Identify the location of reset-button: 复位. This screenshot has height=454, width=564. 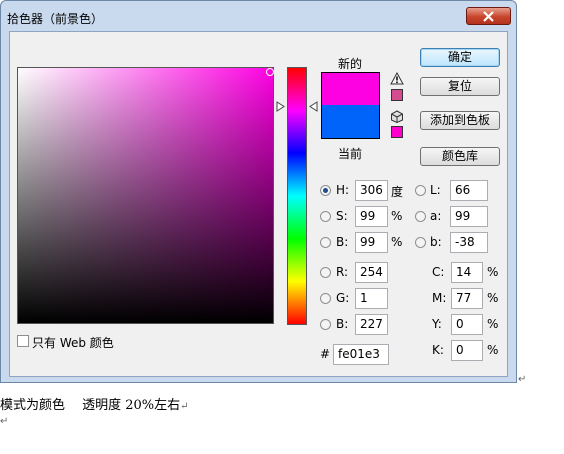
(460, 86).